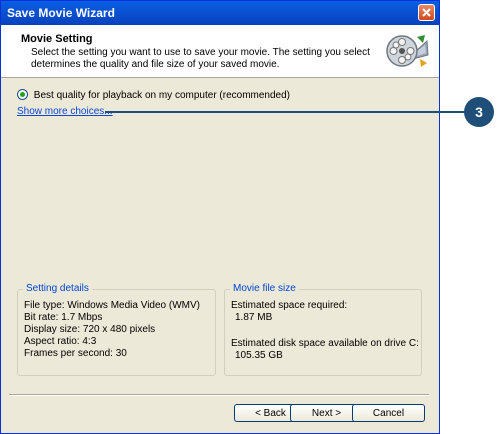 Image resolution: width=500 pixels, height=434 pixels. Describe the element at coordinates (112, 305) in the screenshot. I see `file-type: File type: Windows Media Video (WMV)` at that location.